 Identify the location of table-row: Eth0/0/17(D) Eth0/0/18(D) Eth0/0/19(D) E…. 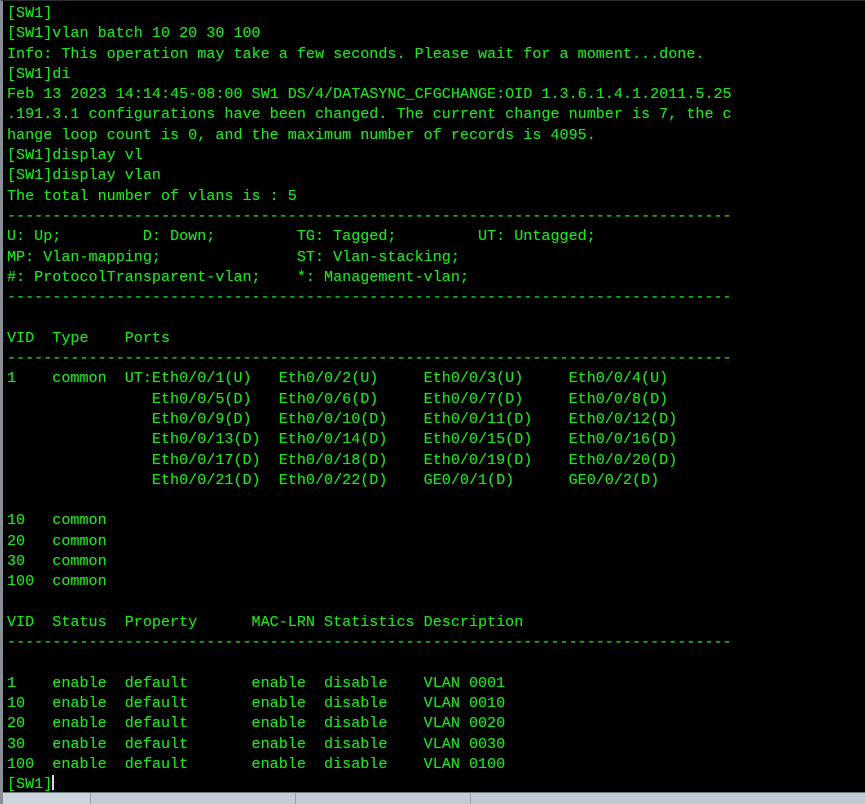
(342, 459).